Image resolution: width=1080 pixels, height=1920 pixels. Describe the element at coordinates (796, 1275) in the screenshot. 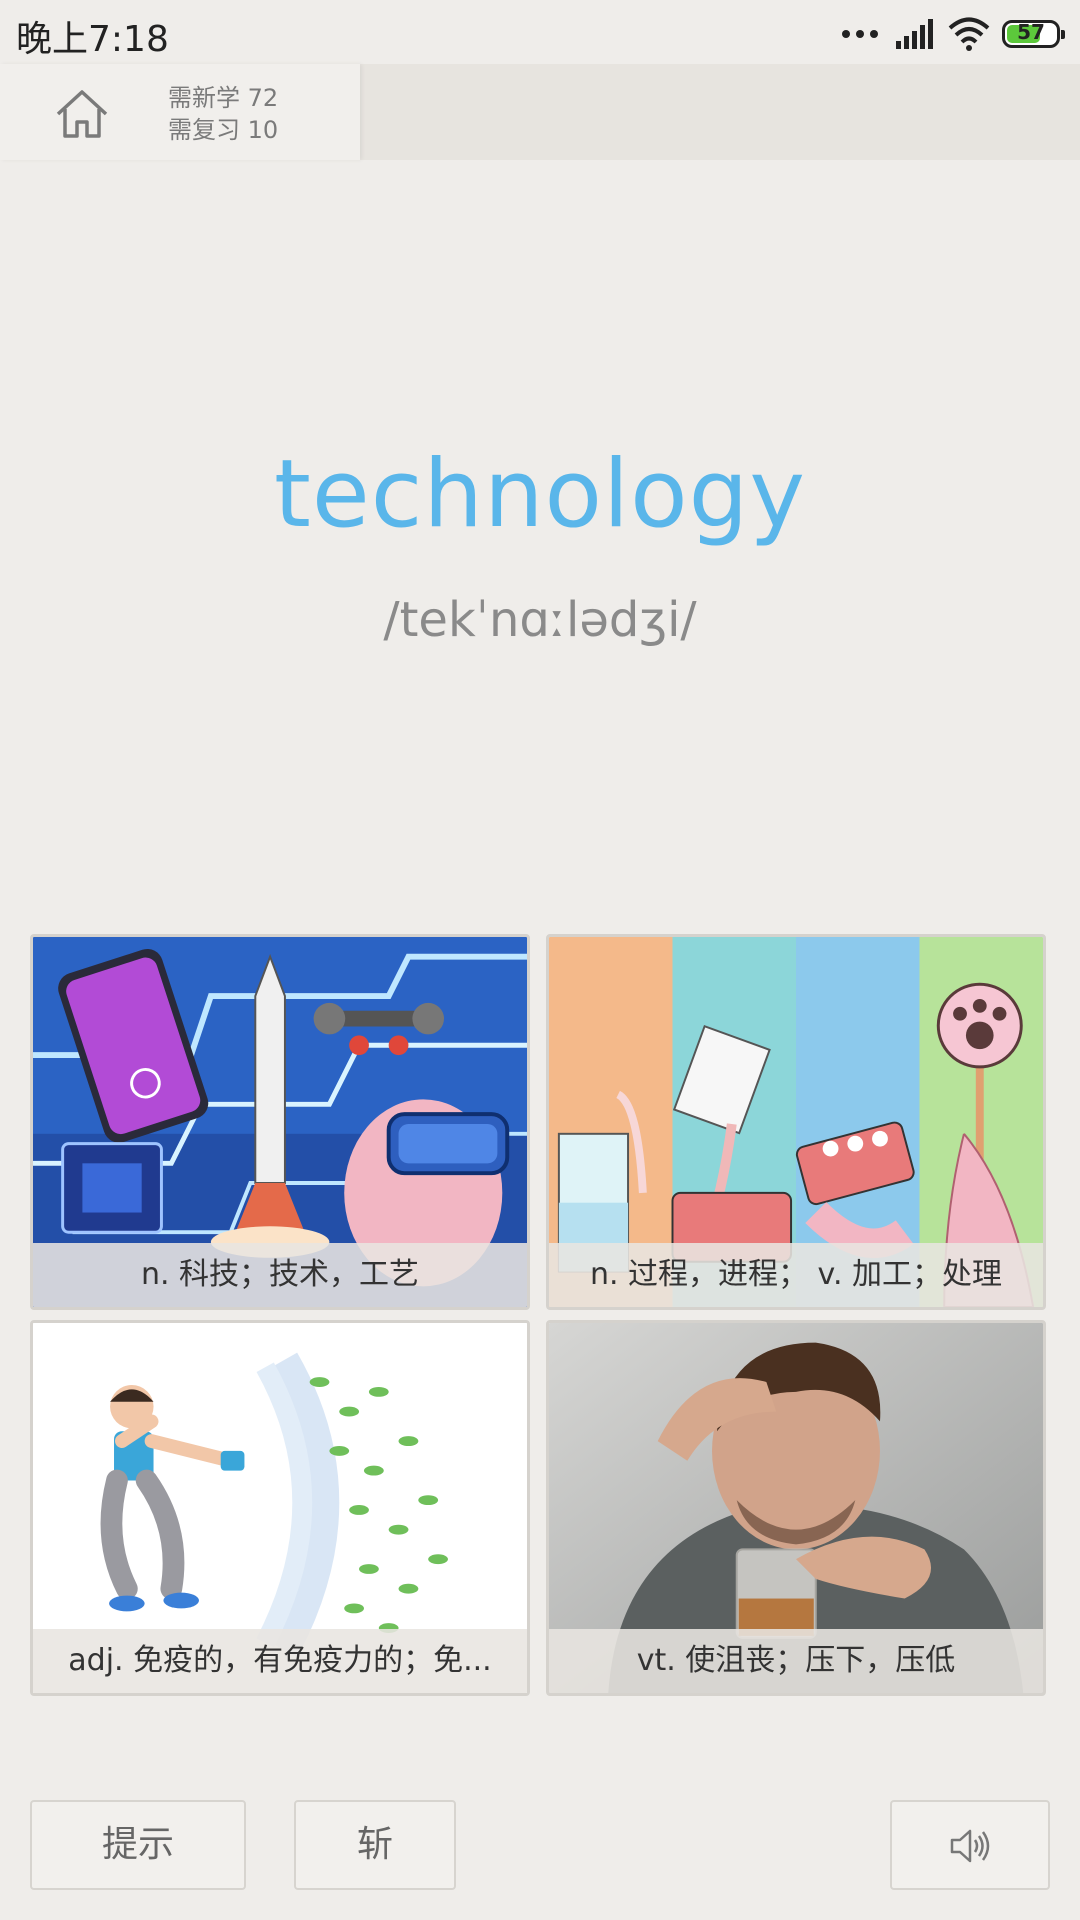

I see `option-caption-2: n. 过程，进程； v. 加工；处理` at that location.